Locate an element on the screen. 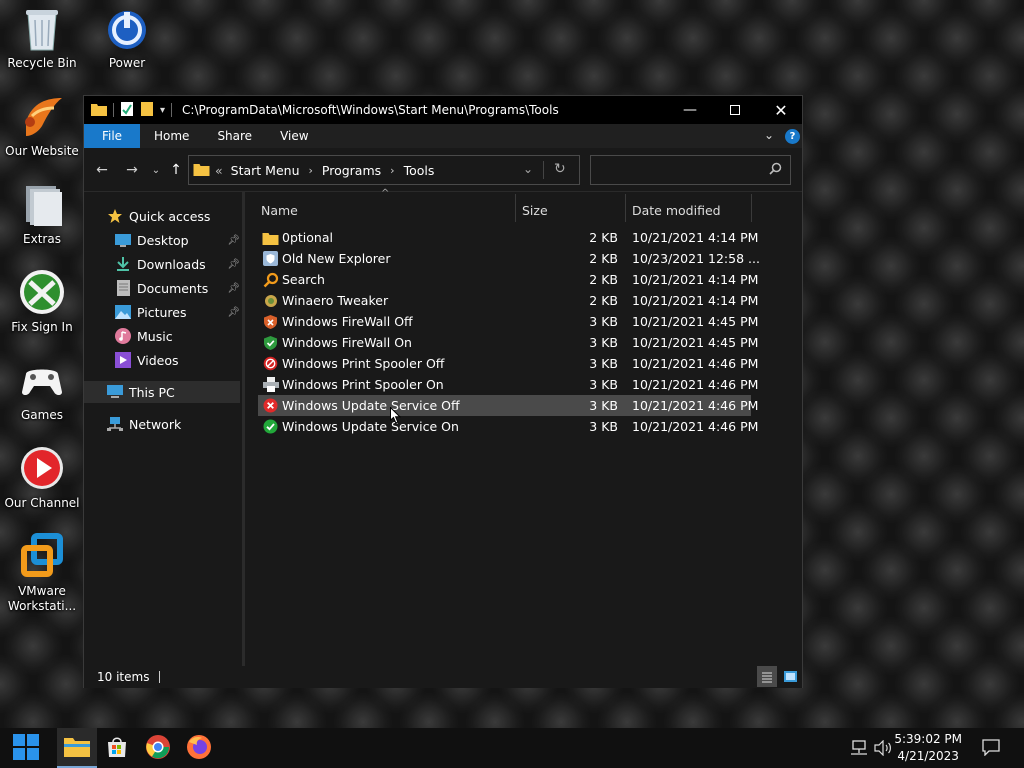  file-row: Winaero Tweaker 2 KB 10/21/2021 4:14 PM is located at coordinates (508, 300).